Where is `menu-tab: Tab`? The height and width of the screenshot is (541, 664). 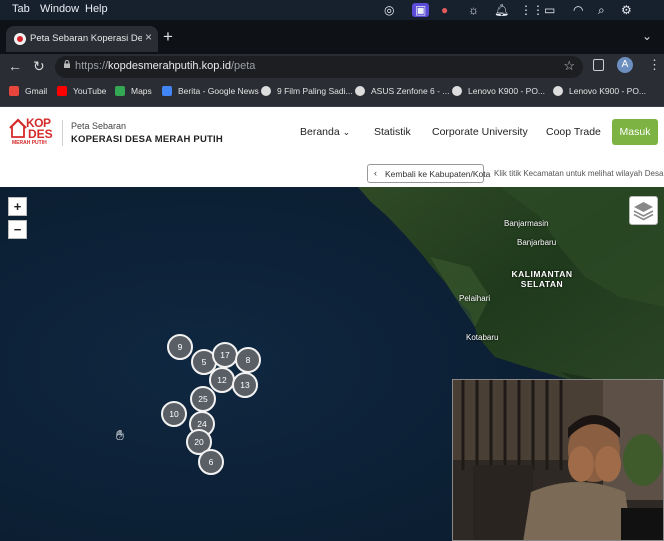
menu-tab: Tab is located at coordinates (21, 9).